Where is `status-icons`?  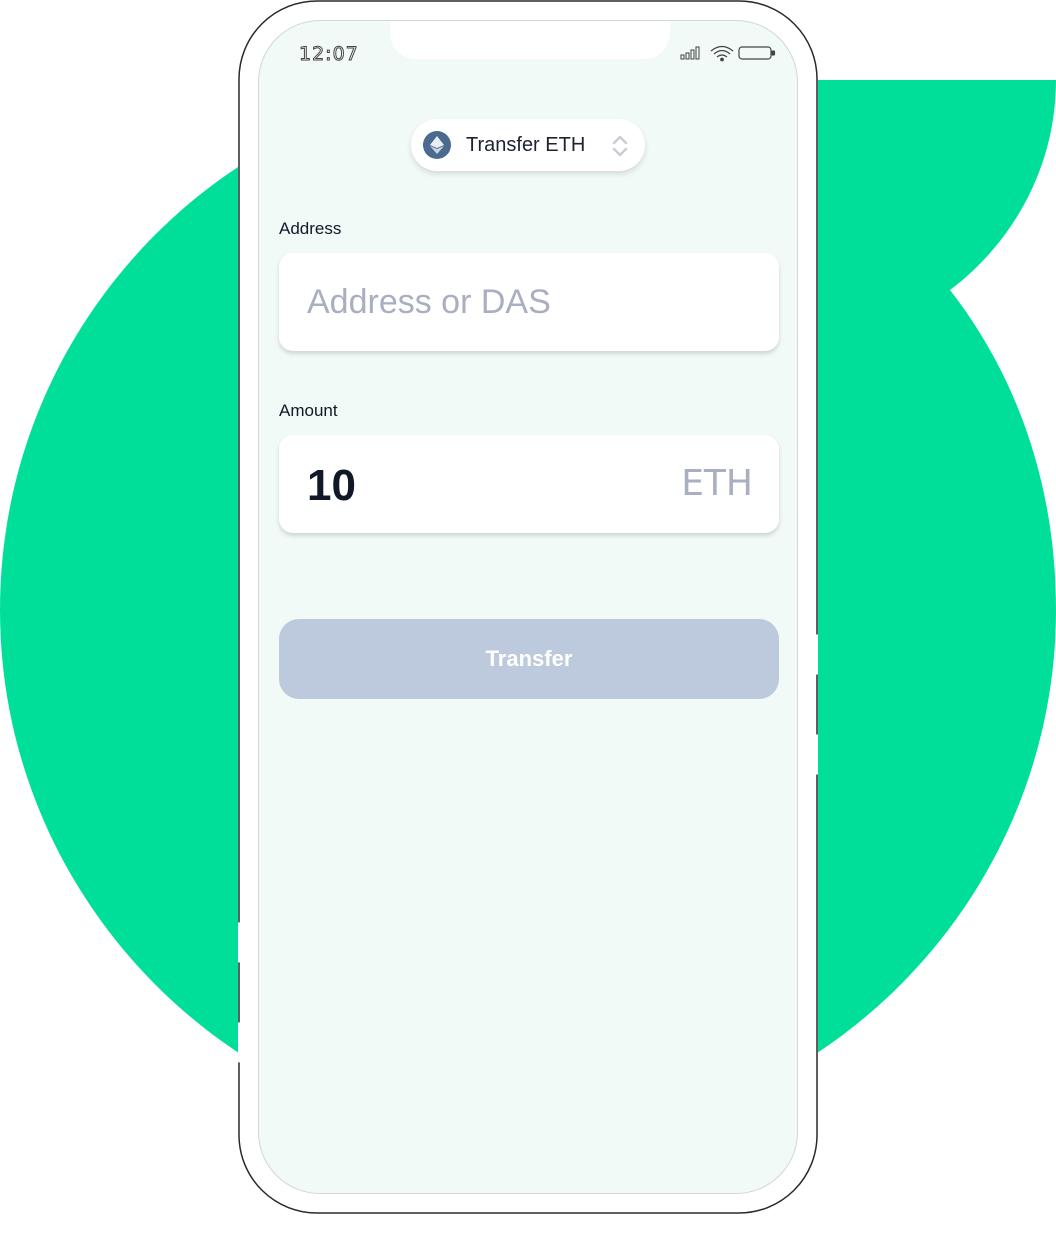
status-icons is located at coordinates (728, 53).